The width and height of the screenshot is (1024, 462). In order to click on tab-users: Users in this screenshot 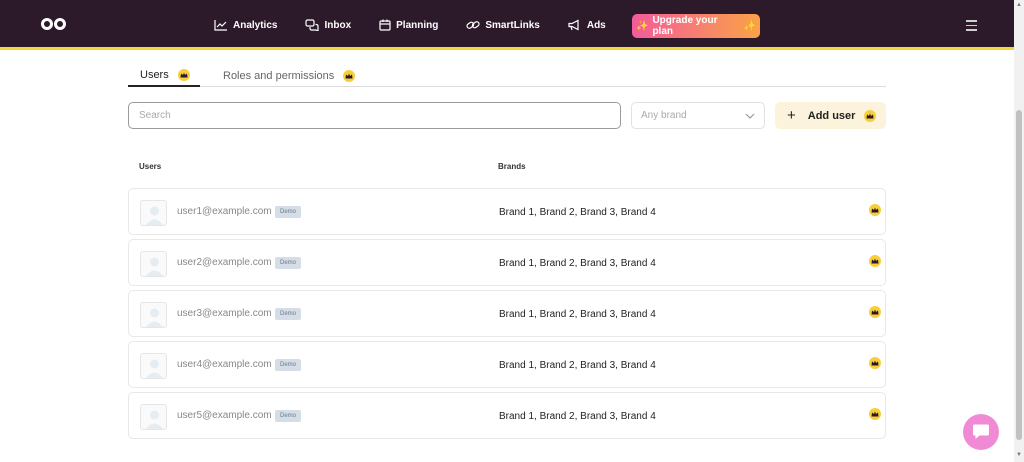, I will do `click(164, 75)`.